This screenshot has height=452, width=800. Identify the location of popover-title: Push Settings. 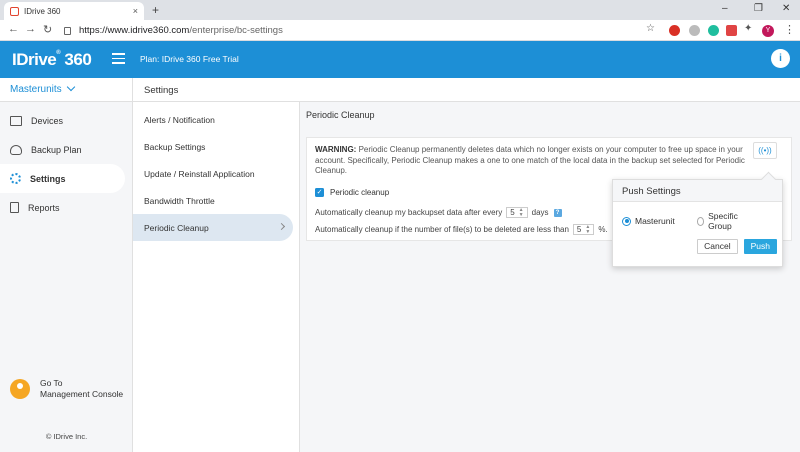
(697, 191).